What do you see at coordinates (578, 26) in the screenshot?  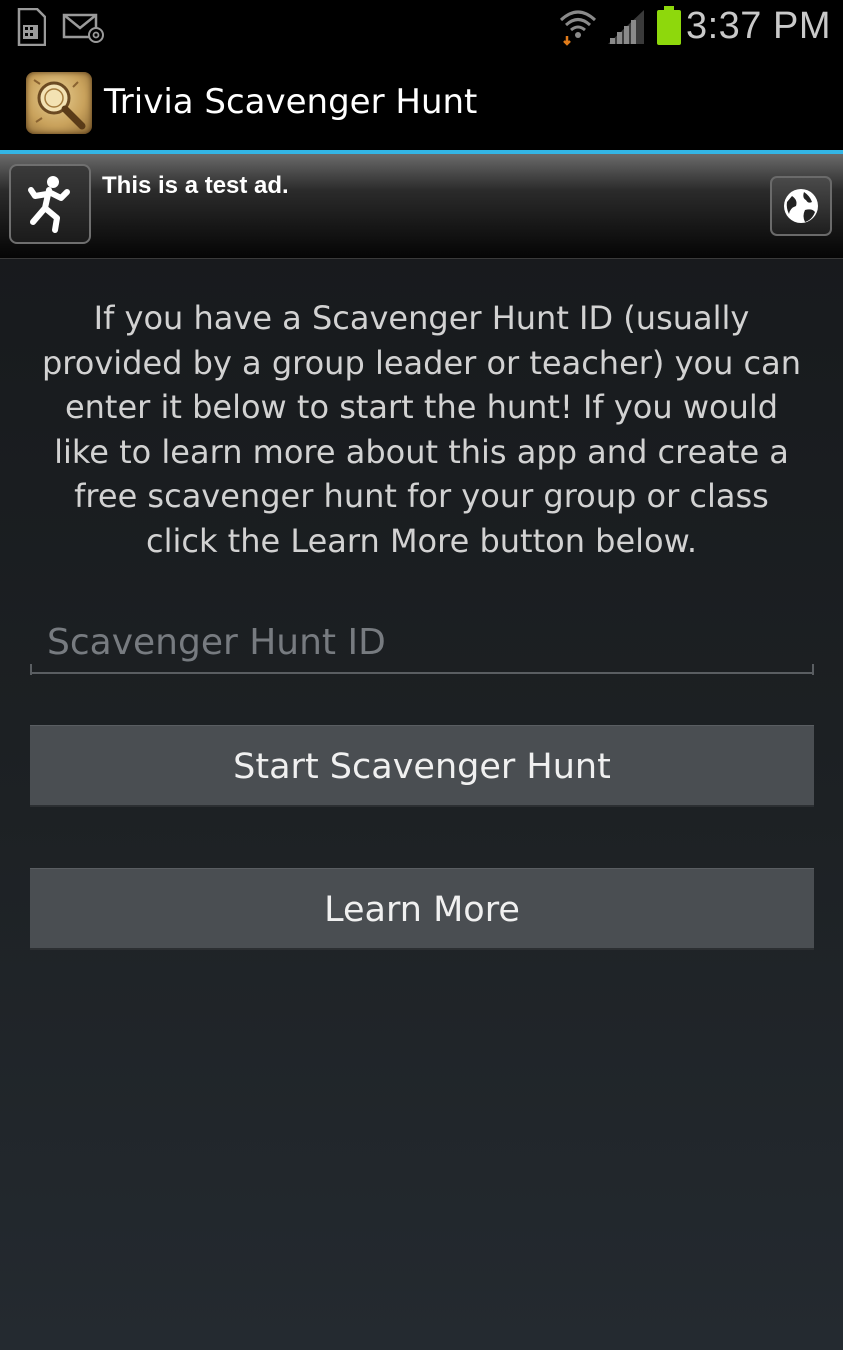 I see `wifi-icon` at bounding box center [578, 26].